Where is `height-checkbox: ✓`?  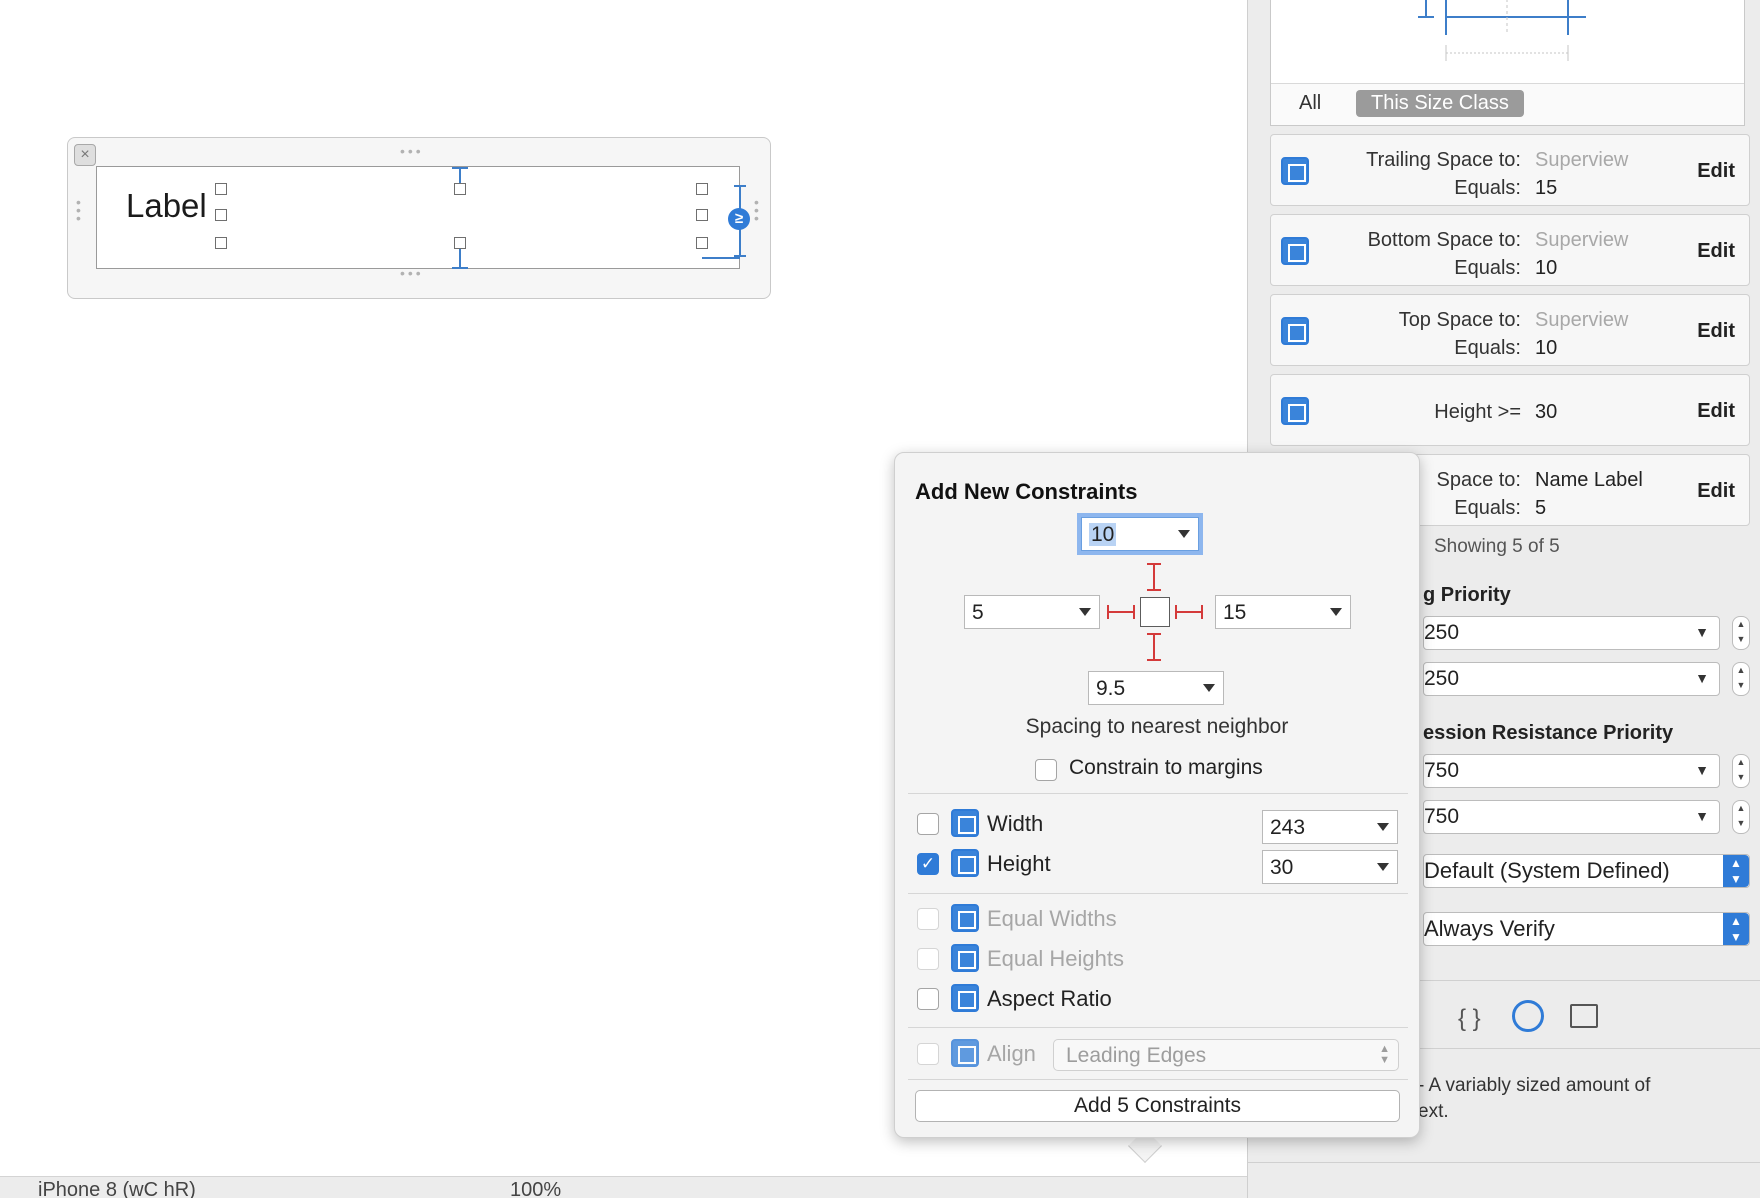 height-checkbox: ✓ is located at coordinates (928, 864).